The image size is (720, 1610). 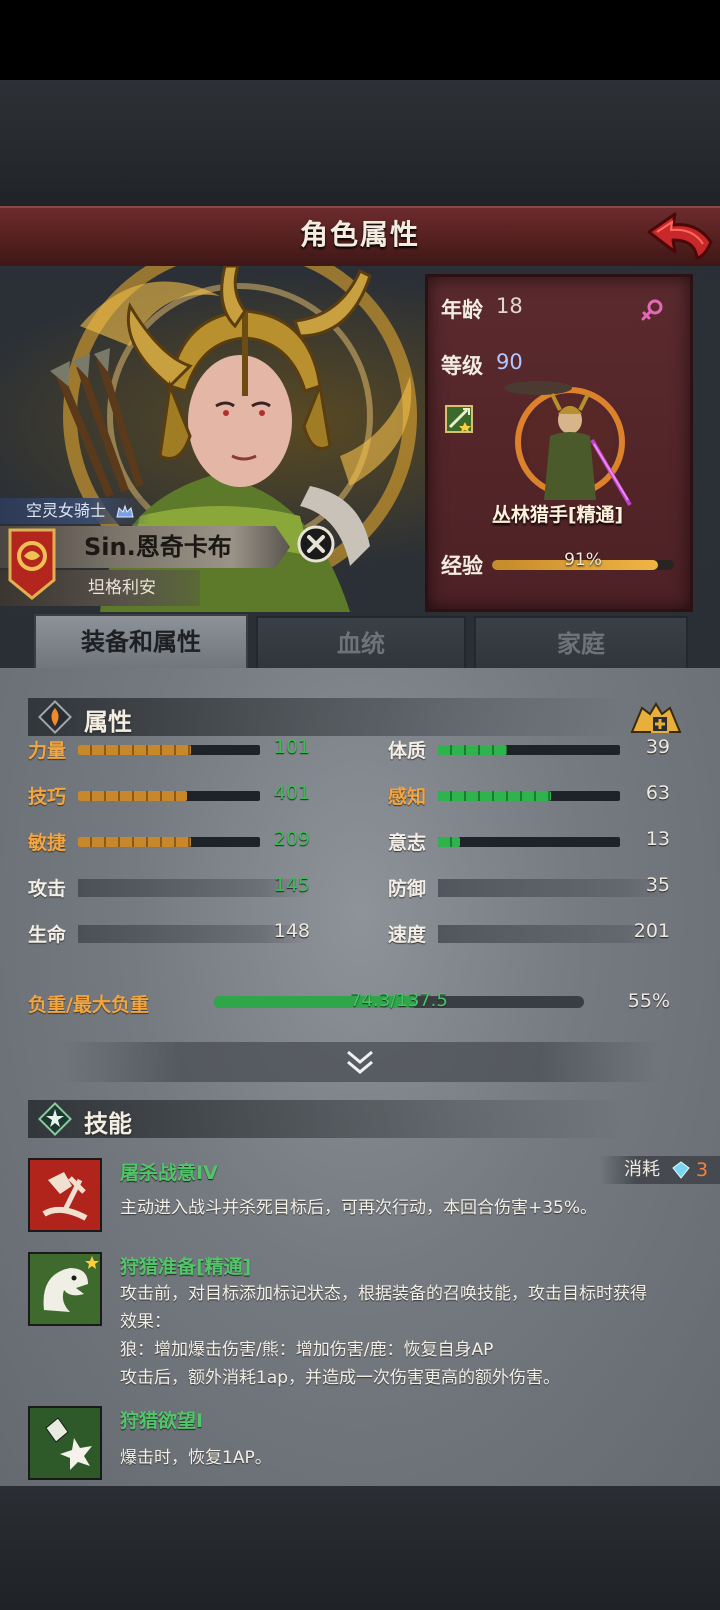 What do you see at coordinates (291, 839) in the screenshot?
I see `stat-value: 209` at bounding box center [291, 839].